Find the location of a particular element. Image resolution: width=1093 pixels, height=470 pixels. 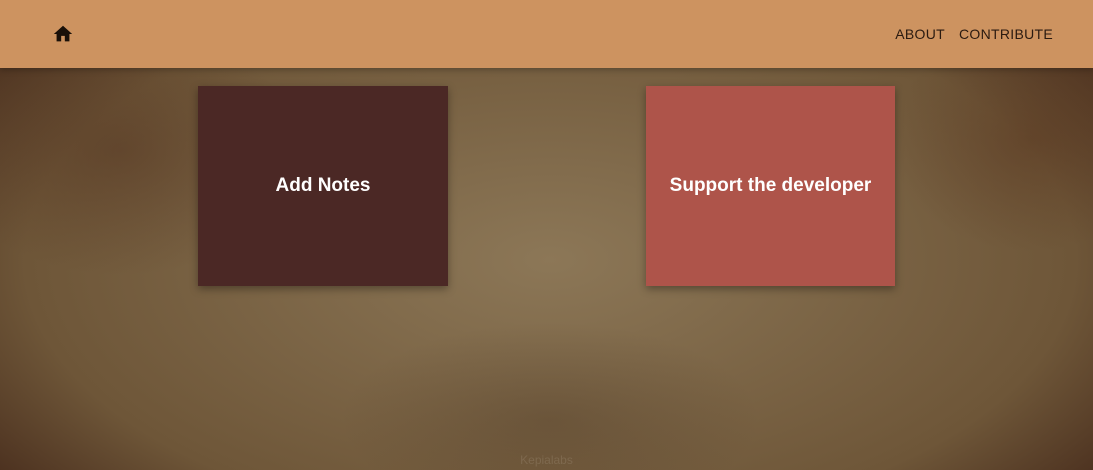

footer-credit: Kepialabs is located at coordinates (546, 460).